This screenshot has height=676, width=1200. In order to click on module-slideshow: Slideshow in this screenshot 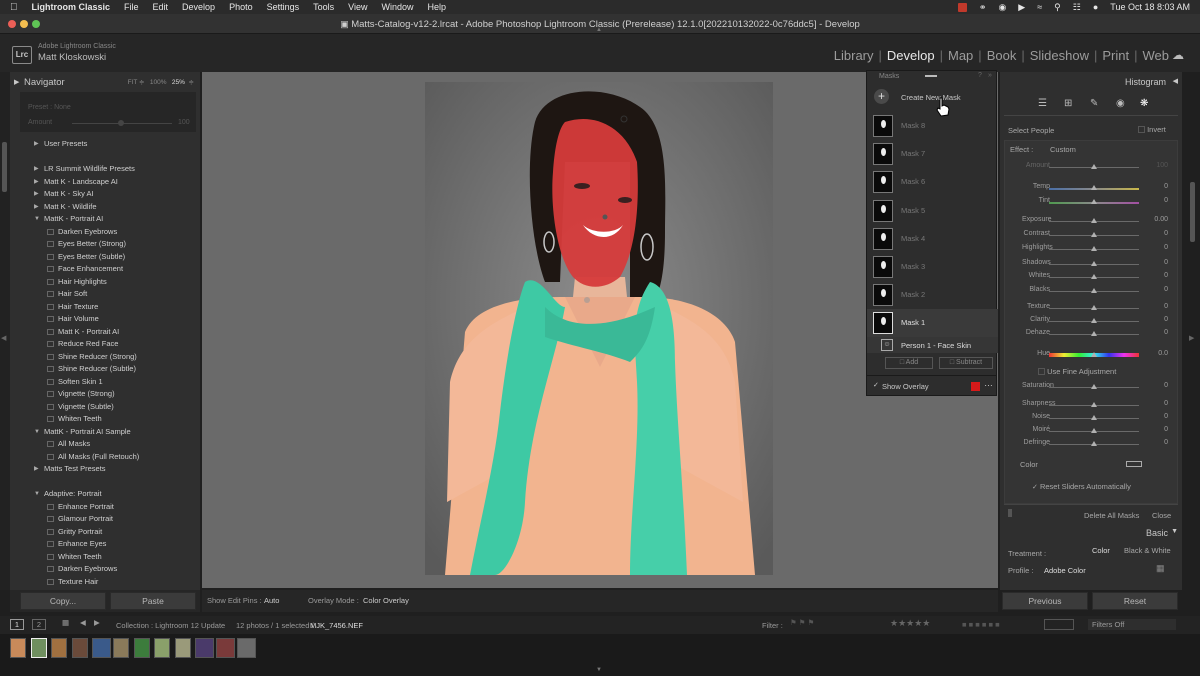, I will do `click(1059, 55)`.